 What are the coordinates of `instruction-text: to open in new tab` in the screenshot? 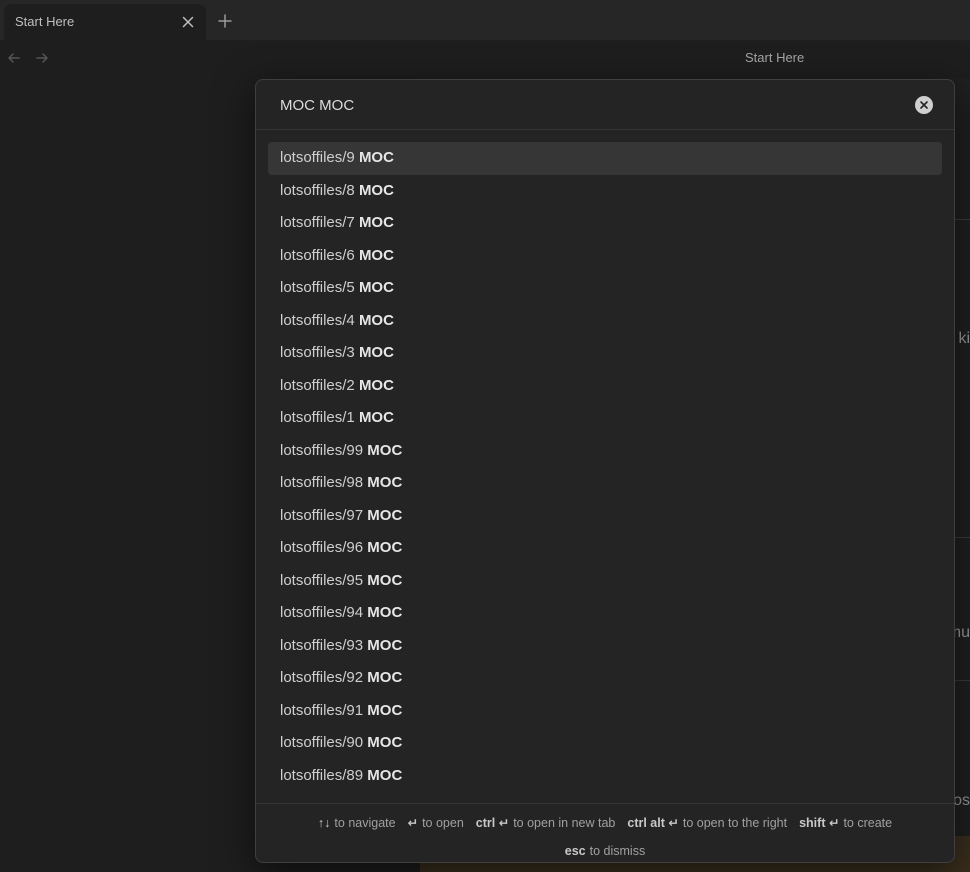 It's located at (564, 823).